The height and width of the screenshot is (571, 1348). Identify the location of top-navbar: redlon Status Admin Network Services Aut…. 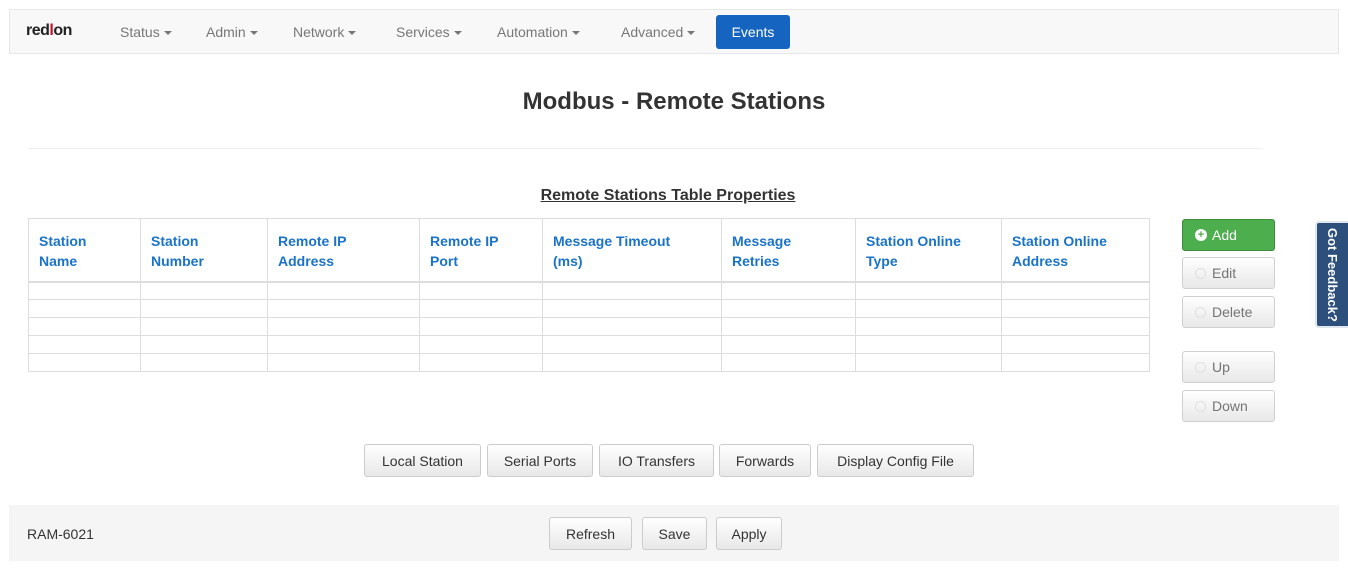
(674, 31).